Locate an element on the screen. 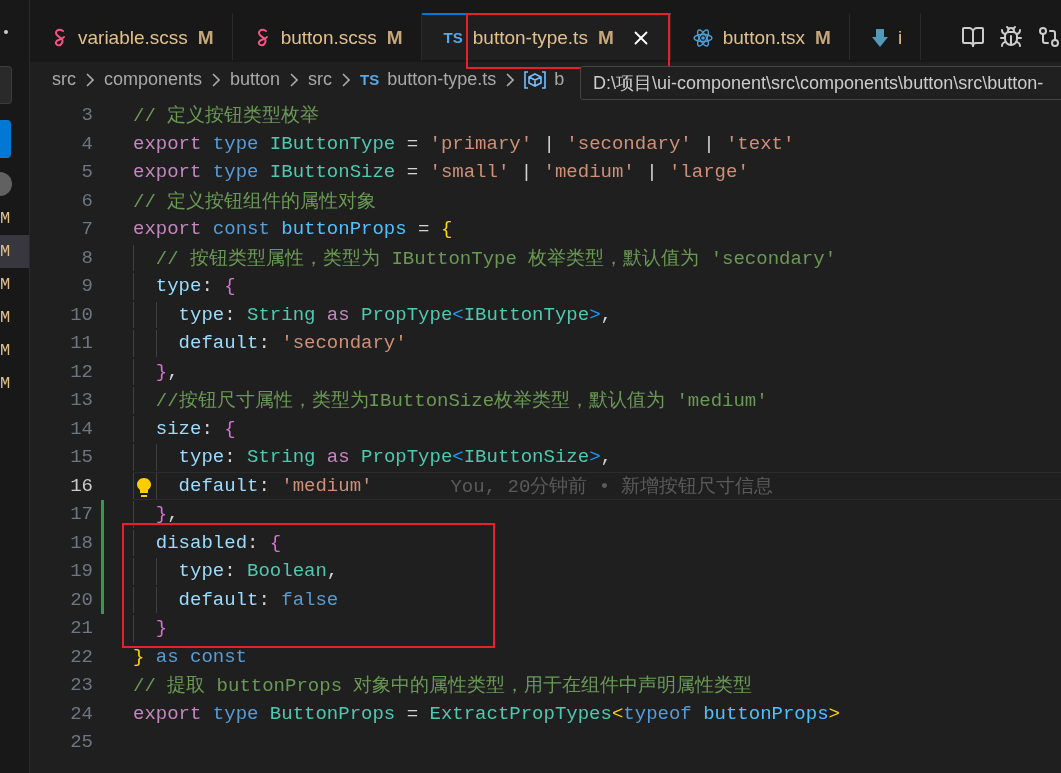 Image resolution: width=1061 pixels, height=773 pixels. code-line: default: 'medium' is located at coordinates (275, 485).